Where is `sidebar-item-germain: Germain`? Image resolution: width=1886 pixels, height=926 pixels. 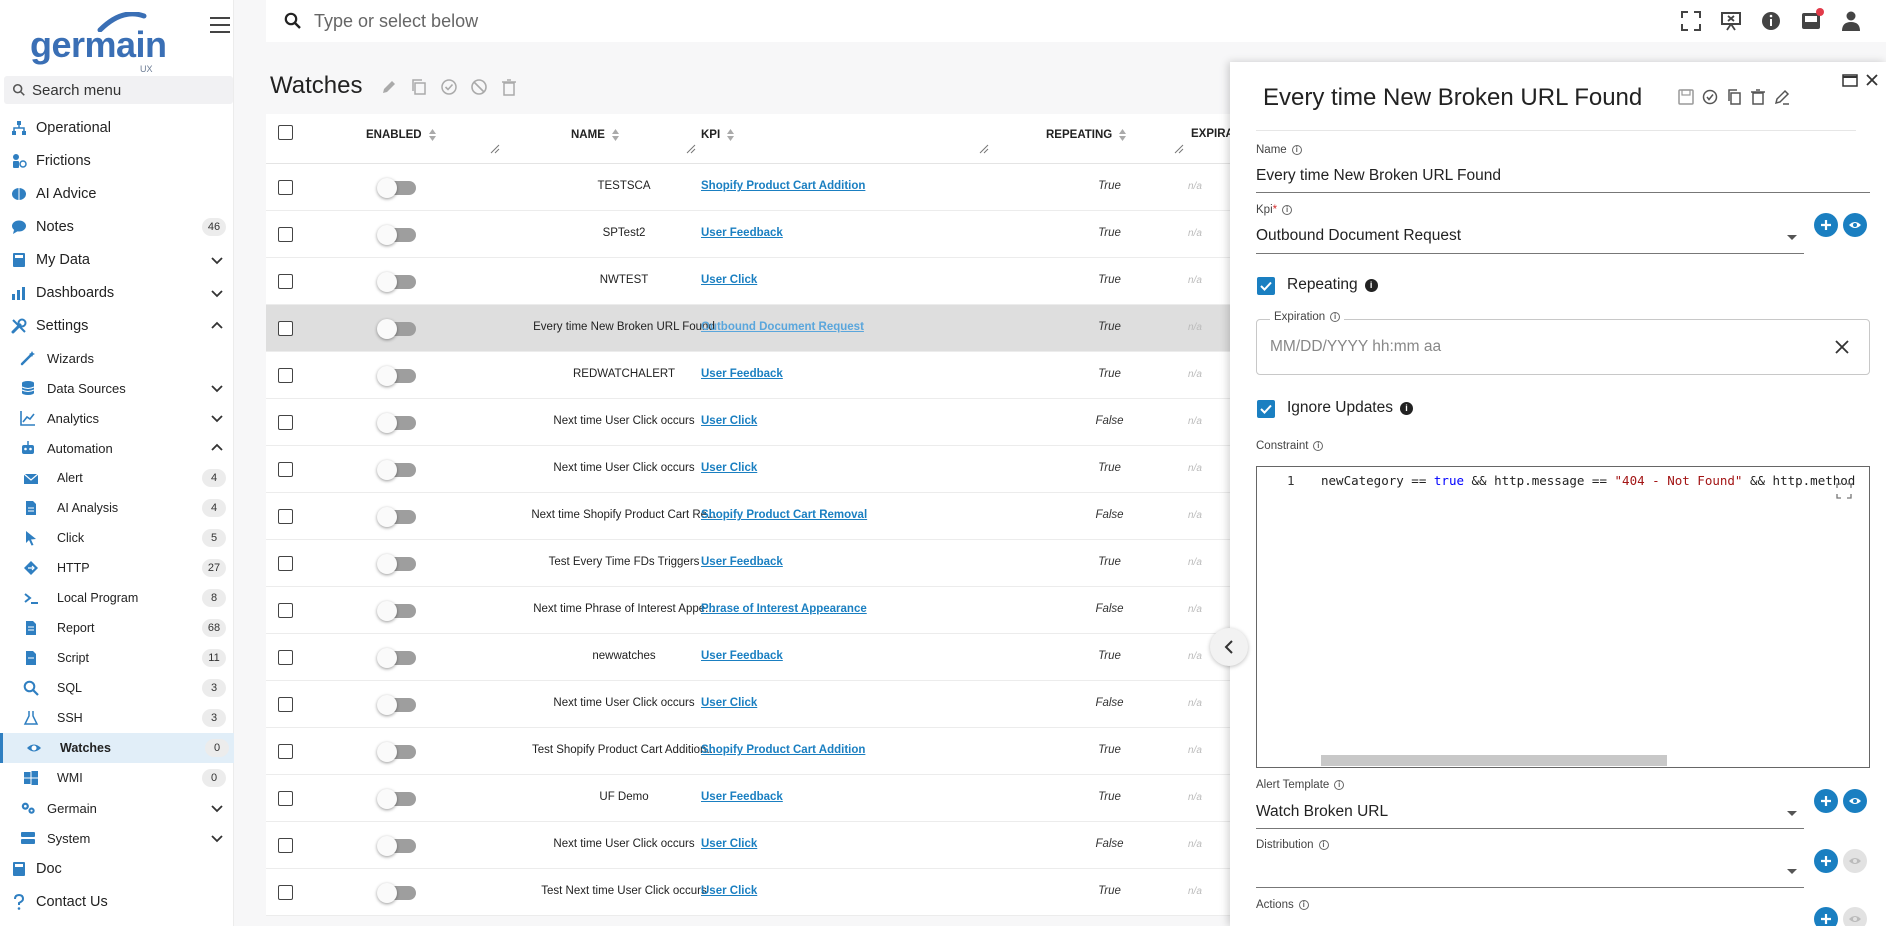 sidebar-item-germain: Germain is located at coordinates (117, 808).